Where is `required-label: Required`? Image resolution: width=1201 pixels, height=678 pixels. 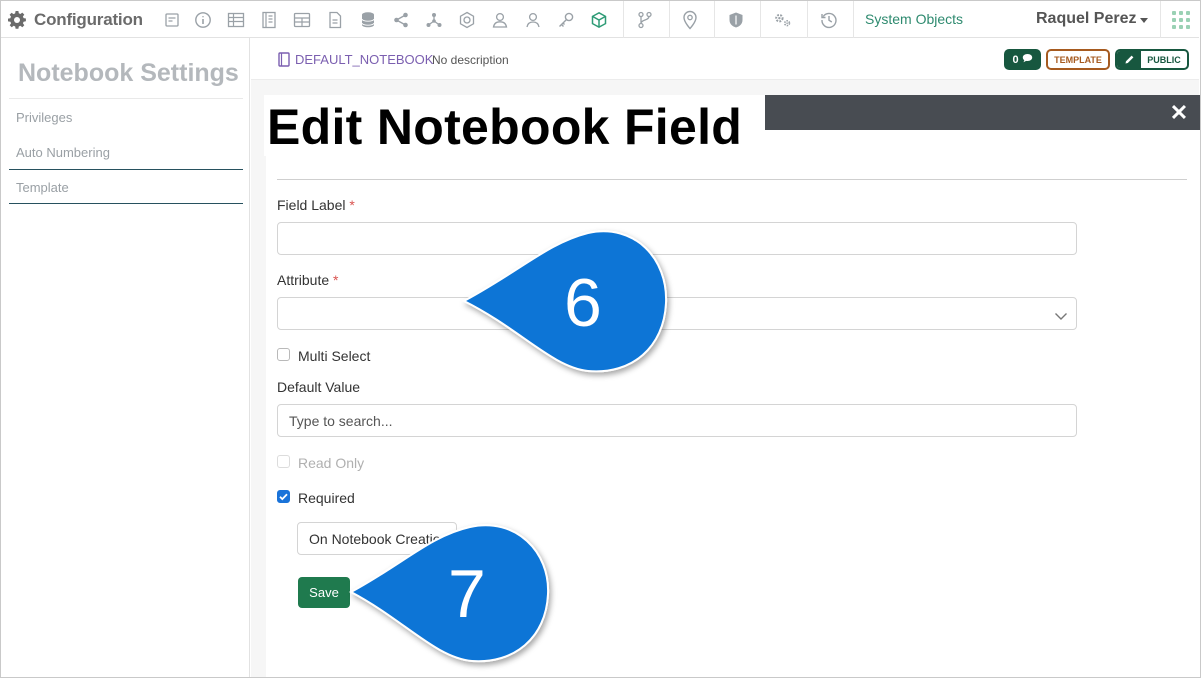 required-label: Required is located at coordinates (326, 498).